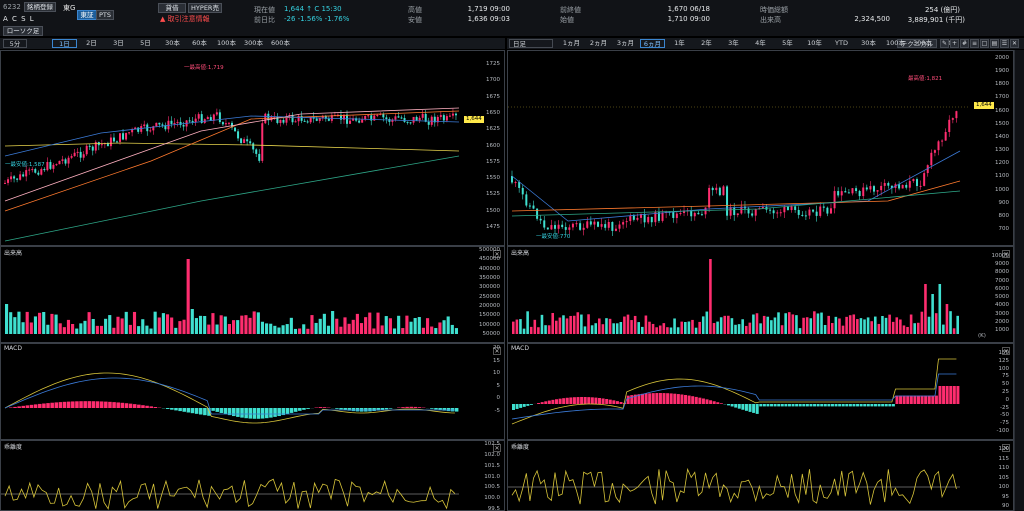 This screenshot has height=511, width=1024. I want to click on layout-icon: ▤, so click(994, 43).